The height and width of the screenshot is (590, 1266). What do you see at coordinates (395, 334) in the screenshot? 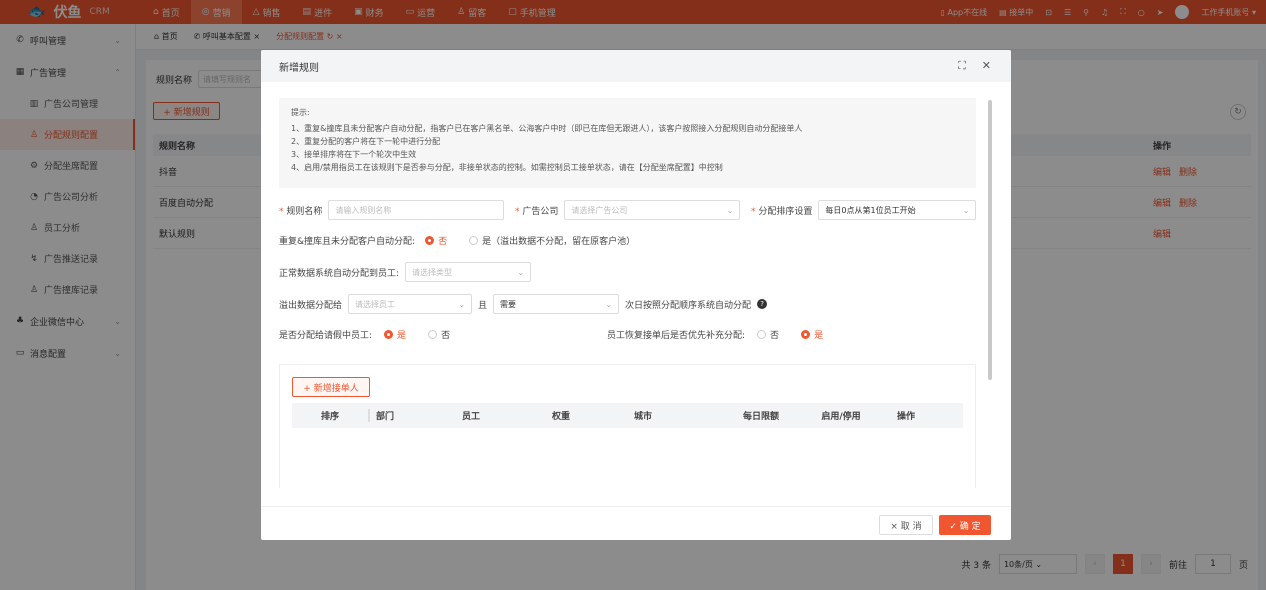
I see `leave-yes-radio: 是` at bounding box center [395, 334].